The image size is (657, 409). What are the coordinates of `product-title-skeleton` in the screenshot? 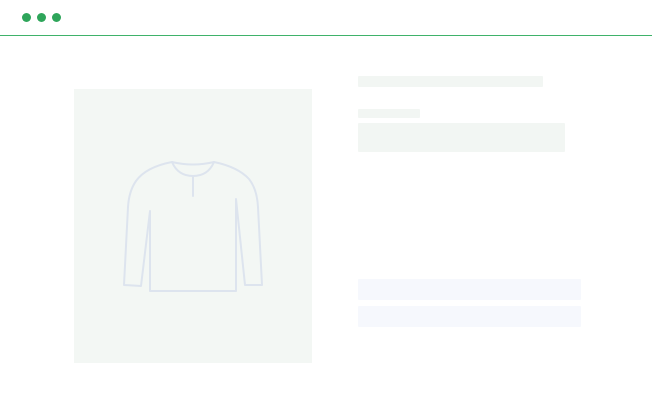 It's located at (450, 81).